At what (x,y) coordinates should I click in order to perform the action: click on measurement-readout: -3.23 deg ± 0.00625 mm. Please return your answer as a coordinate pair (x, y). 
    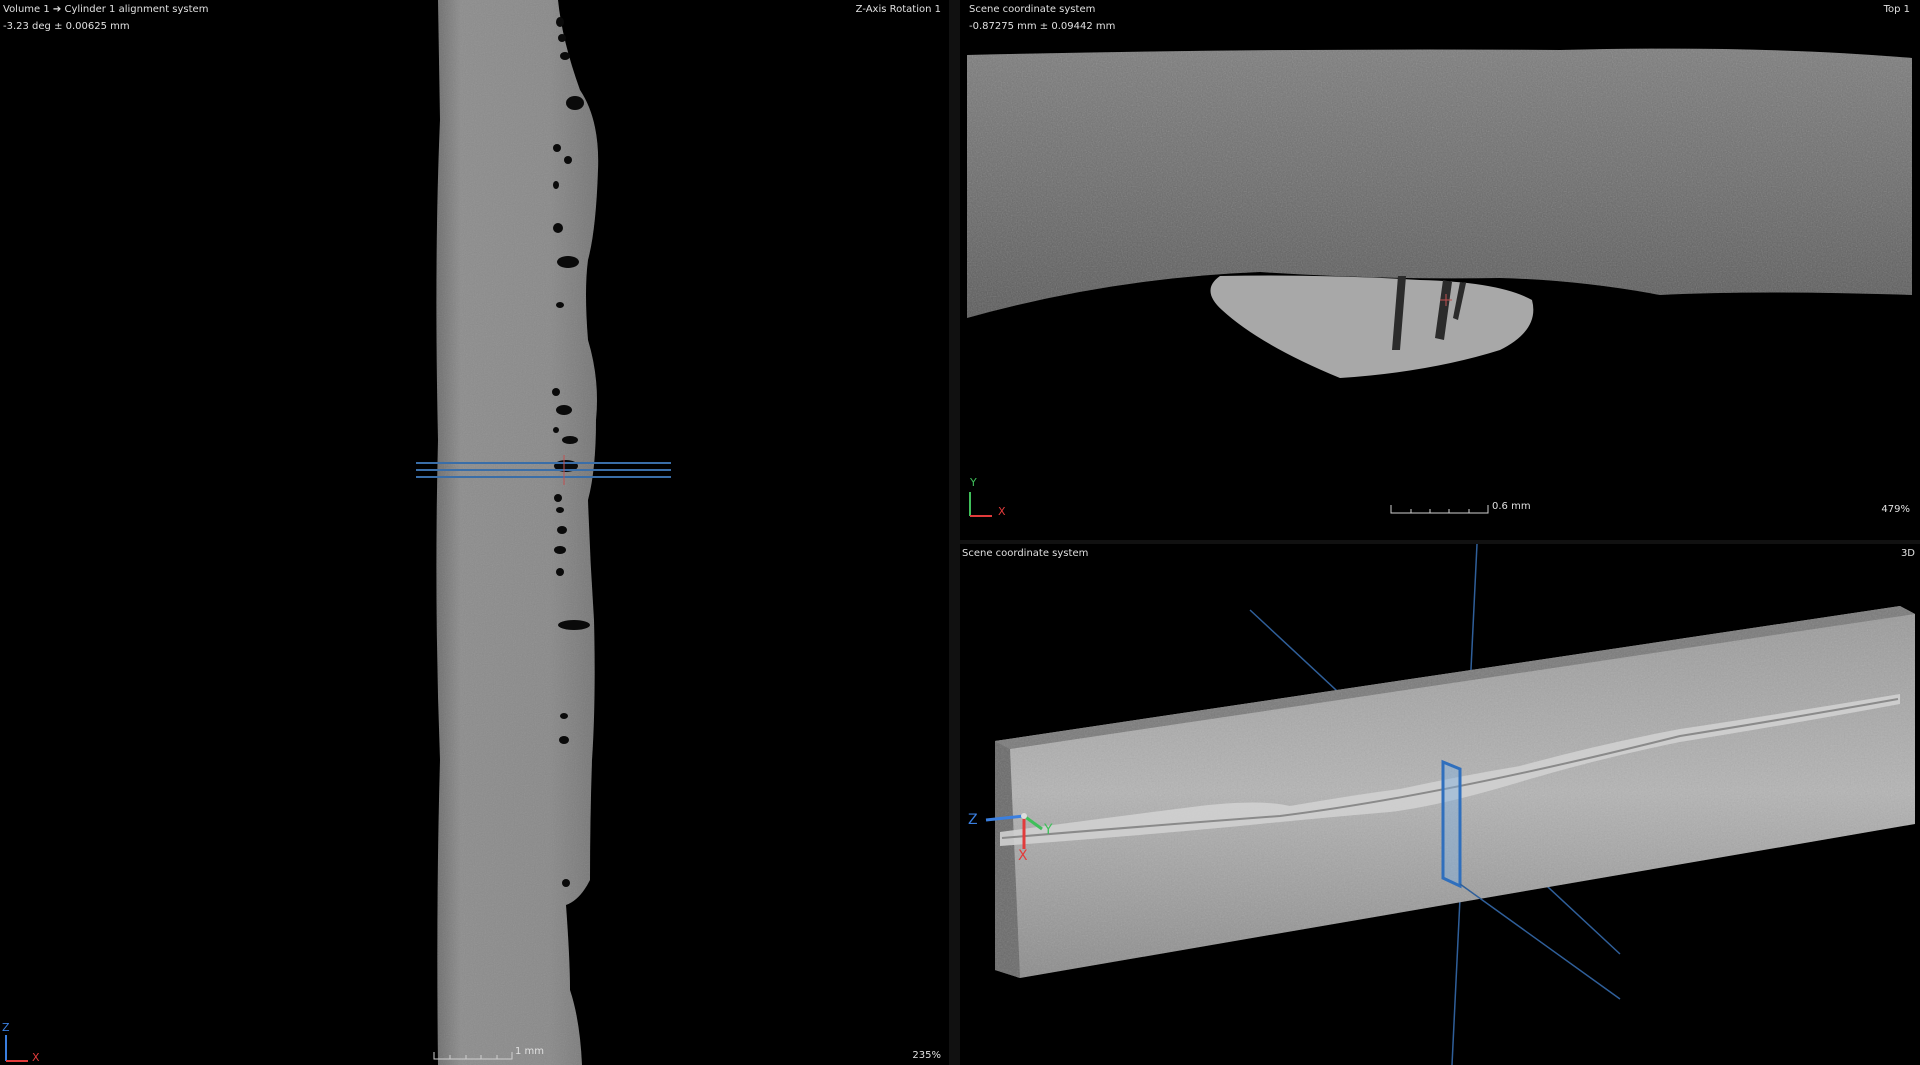
    Looking at the image, I should click on (66, 26).